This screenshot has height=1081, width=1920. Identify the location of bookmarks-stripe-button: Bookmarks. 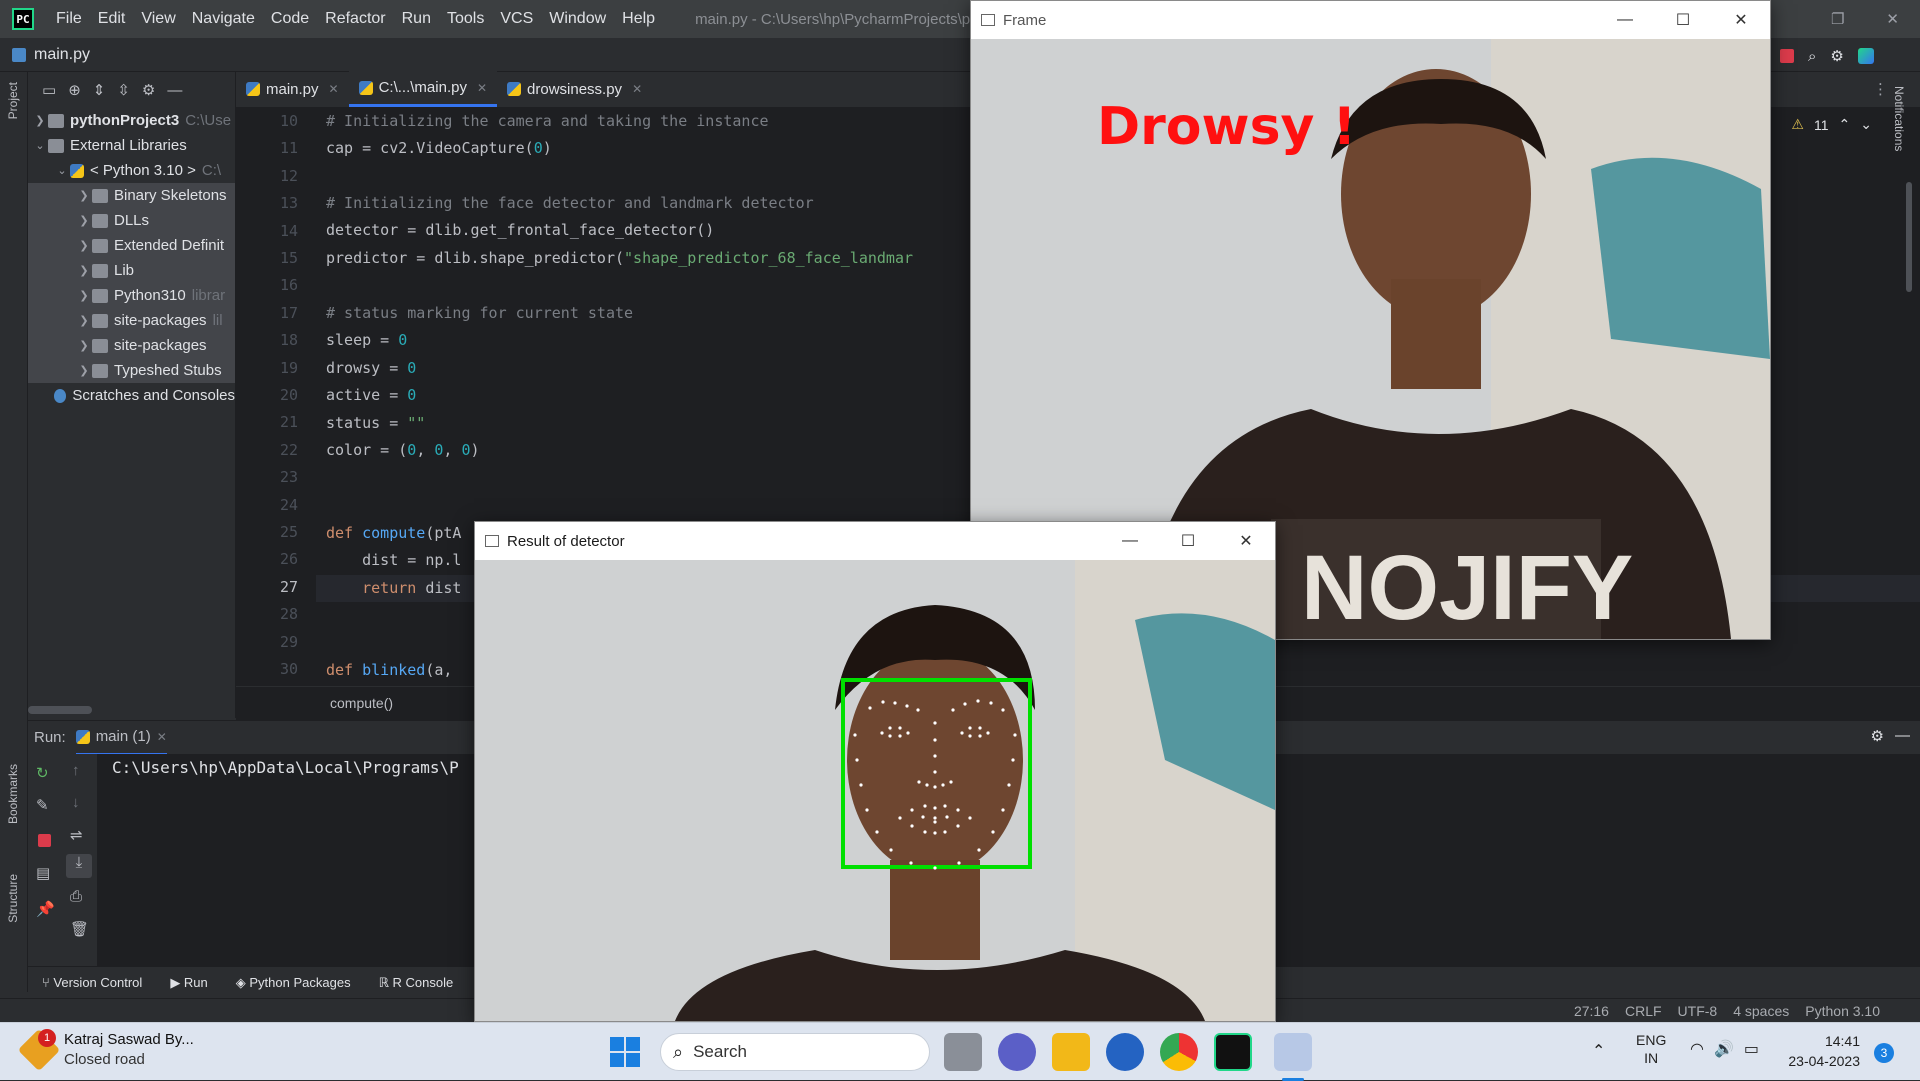
(13, 796).